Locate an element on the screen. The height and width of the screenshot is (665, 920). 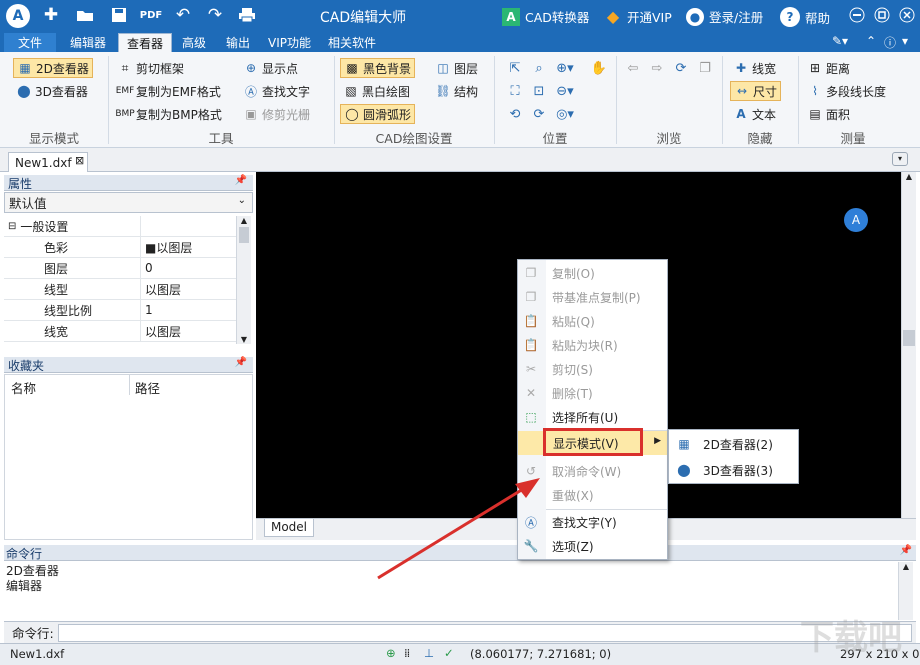
doc-menu-icon: ▾ is located at coordinates (900, 159).